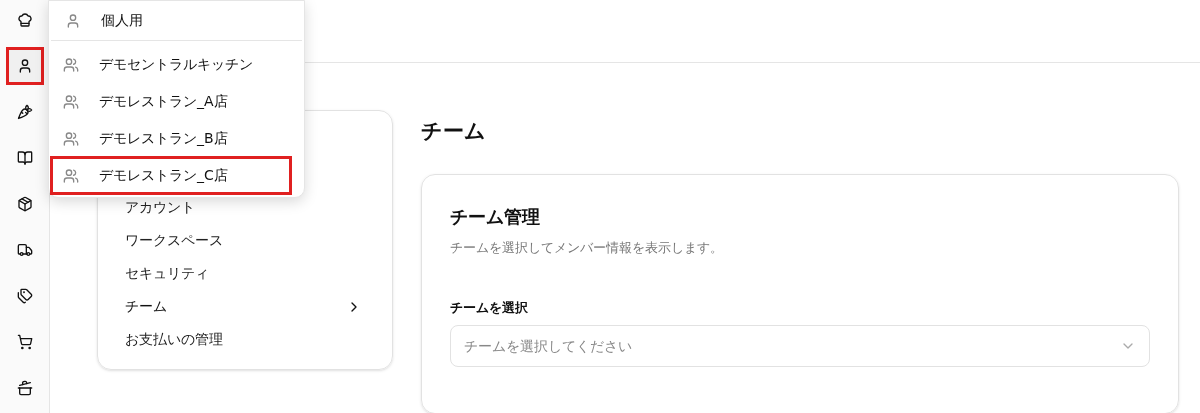 Image resolution: width=1200 pixels, height=413 pixels. Describe the element at coordinates (24, 250) in the screenshot. I see `truck-icon` at that location.